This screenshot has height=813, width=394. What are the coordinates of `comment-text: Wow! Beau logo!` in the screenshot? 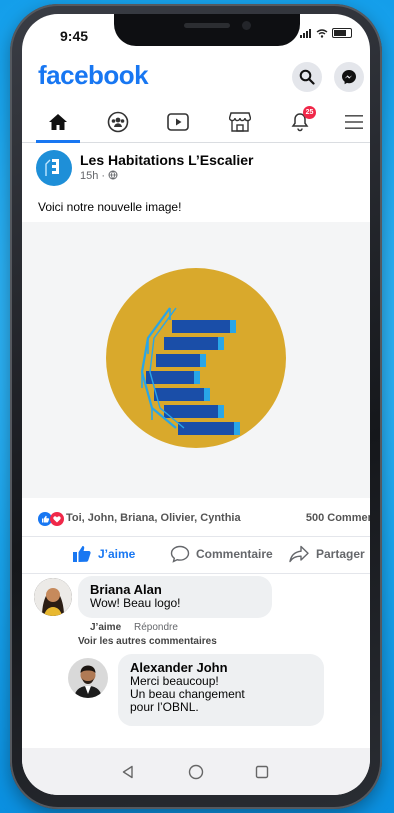 It's located at (135, 603).